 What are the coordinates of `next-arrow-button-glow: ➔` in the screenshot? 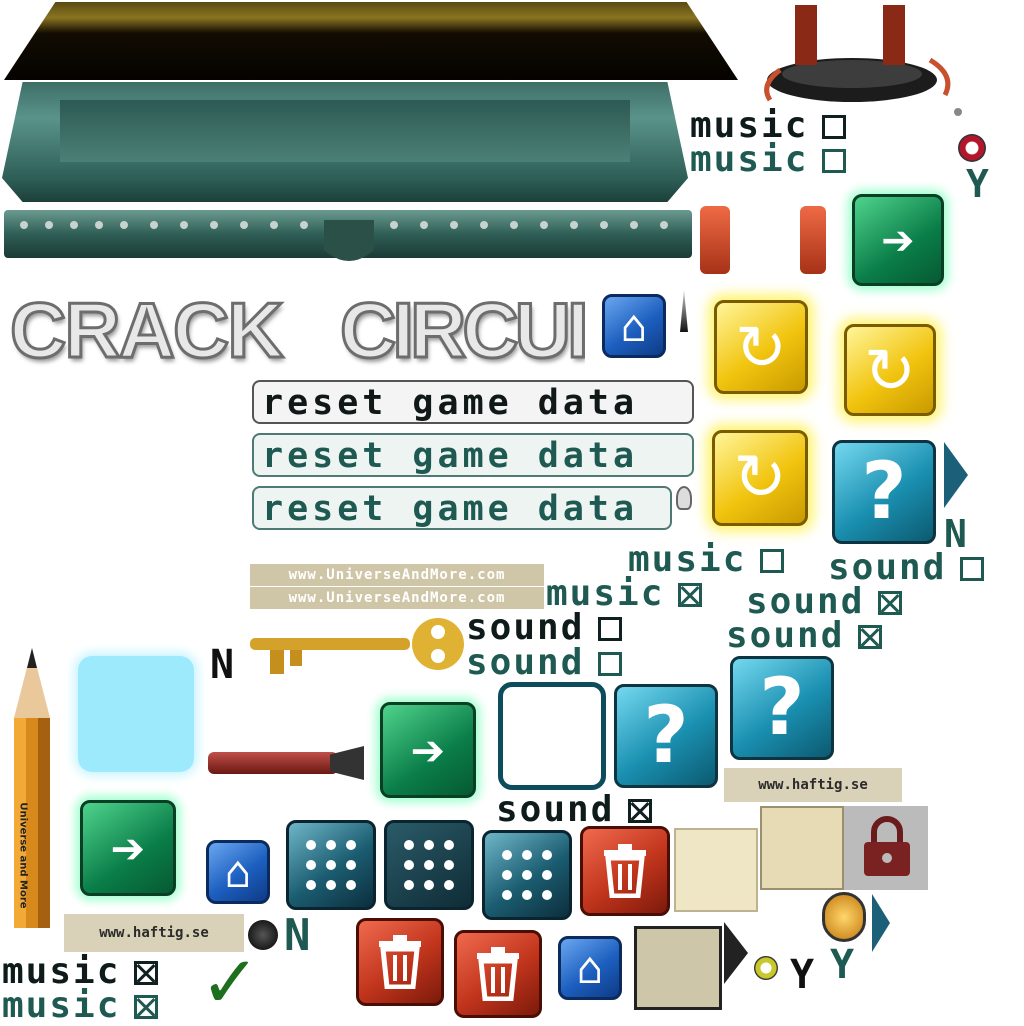 It's located at (898, 240).